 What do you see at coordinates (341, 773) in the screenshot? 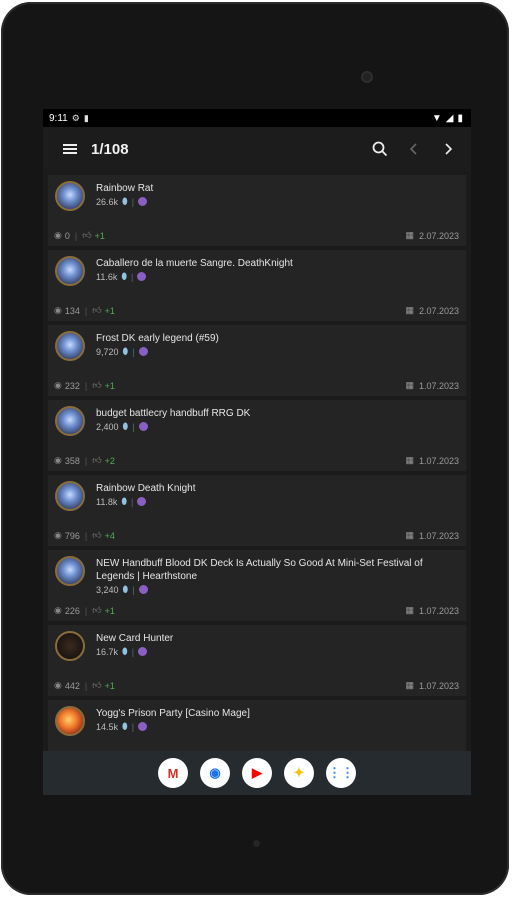
I see `apps-icon: ⋮⋮` at bounding box center [341, 773].